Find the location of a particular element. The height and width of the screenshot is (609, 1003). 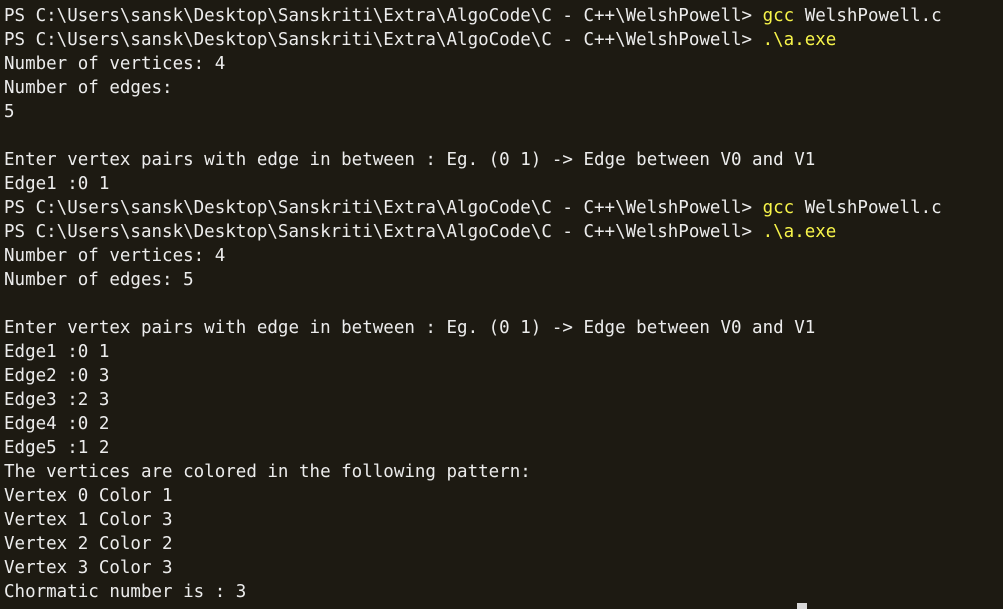

output-line: Edge1 :0 1 is located at coordinates (57, 184).